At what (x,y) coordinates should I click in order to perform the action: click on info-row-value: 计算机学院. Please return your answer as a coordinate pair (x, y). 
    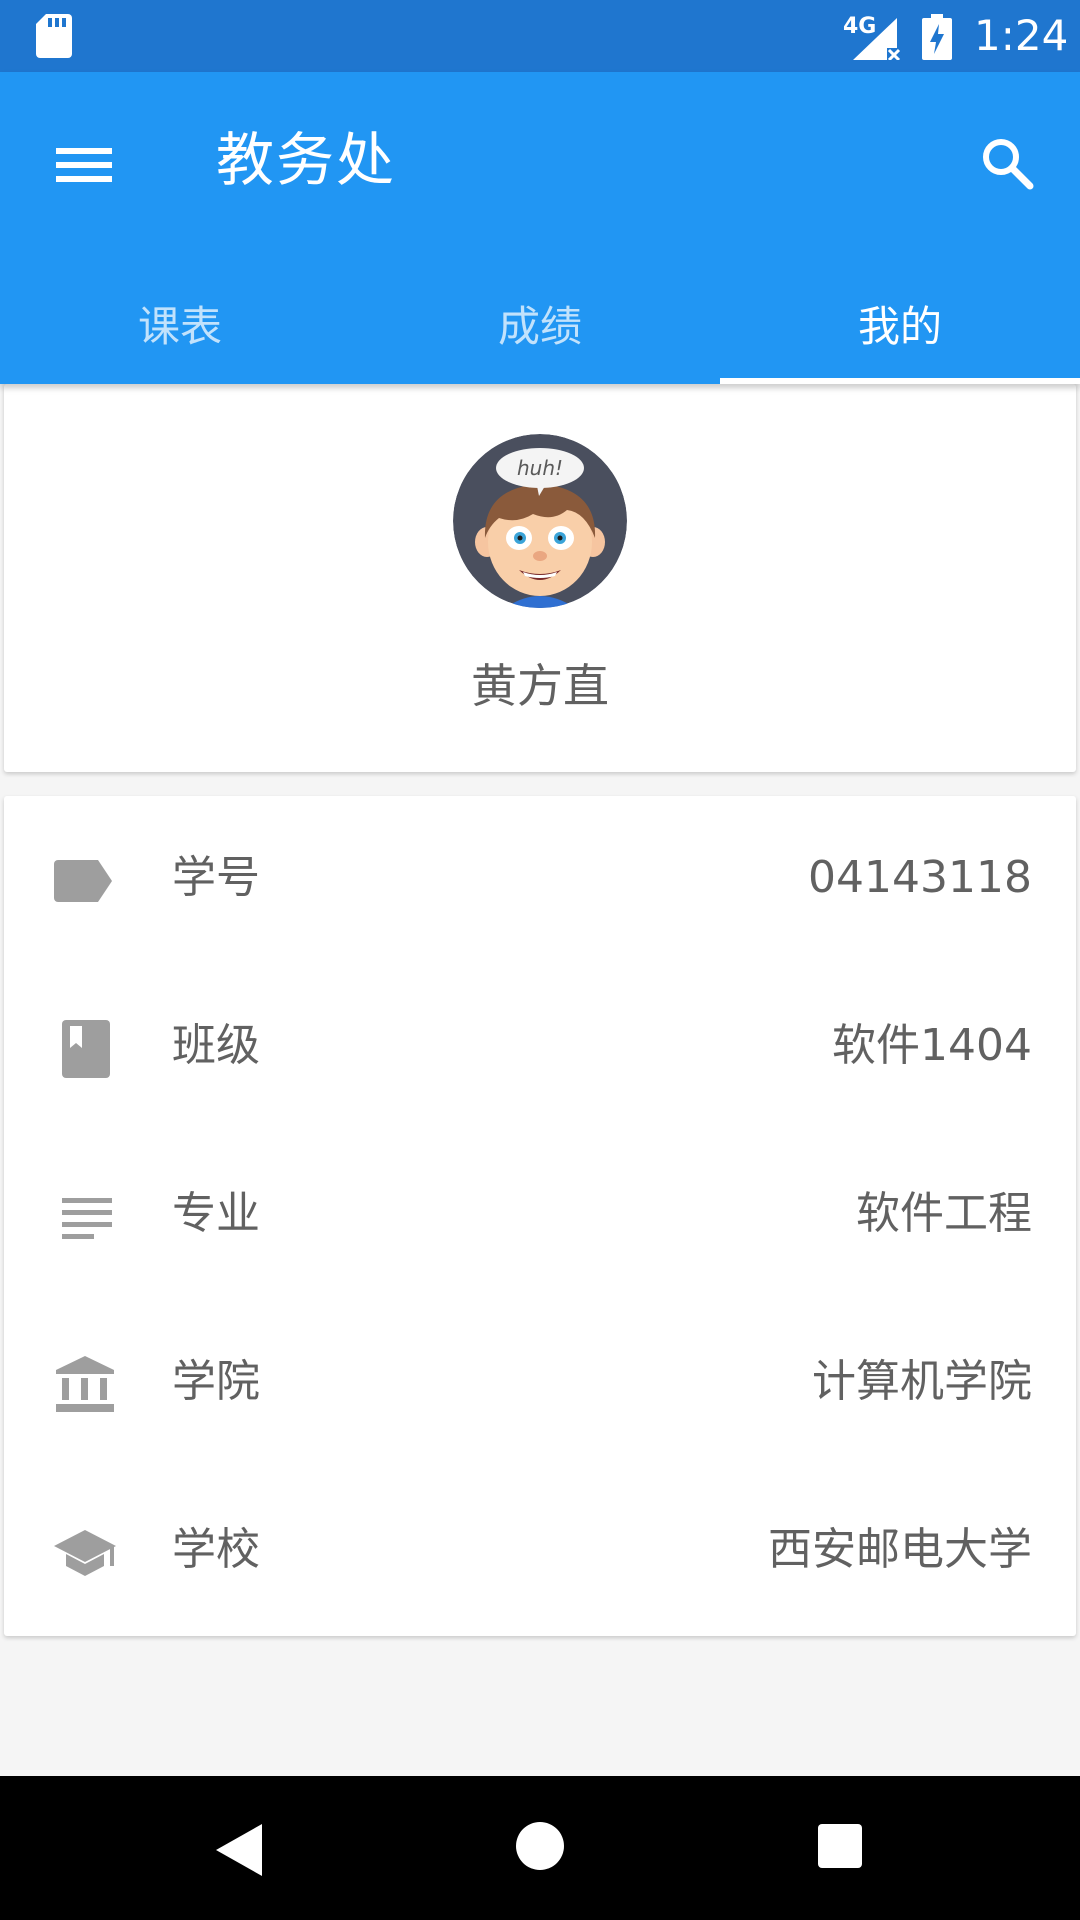
    Looking at the image, I should click on (922, 1381).